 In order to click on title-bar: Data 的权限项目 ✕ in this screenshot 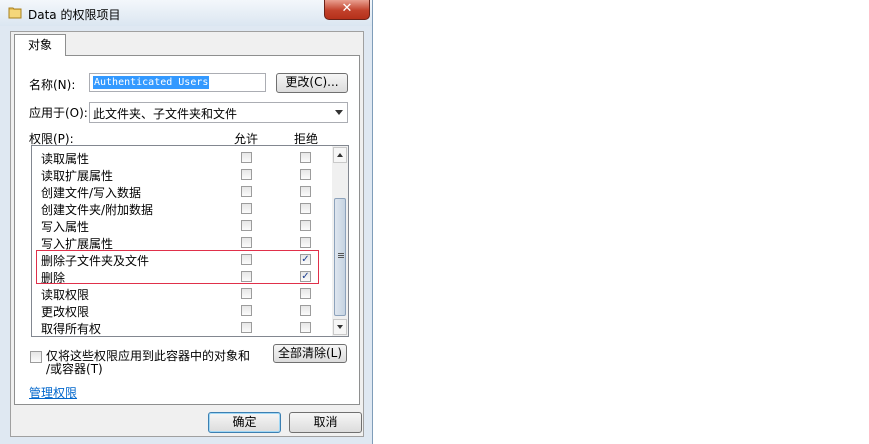, I will do `click(186, 13)`.